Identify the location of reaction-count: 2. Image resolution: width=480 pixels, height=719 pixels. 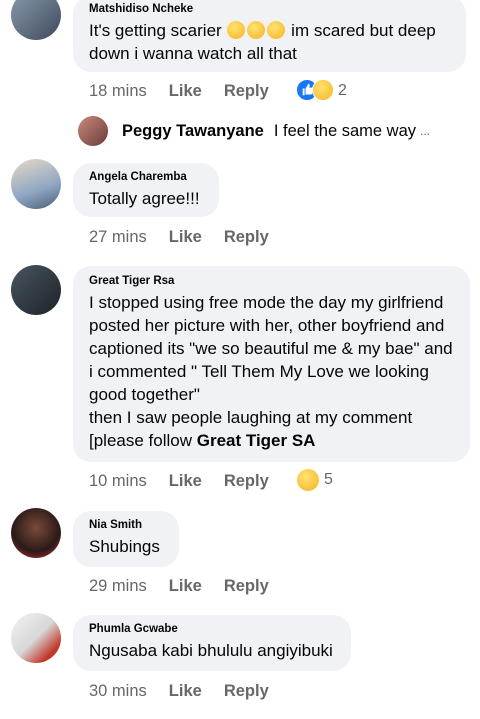
(342, 90).